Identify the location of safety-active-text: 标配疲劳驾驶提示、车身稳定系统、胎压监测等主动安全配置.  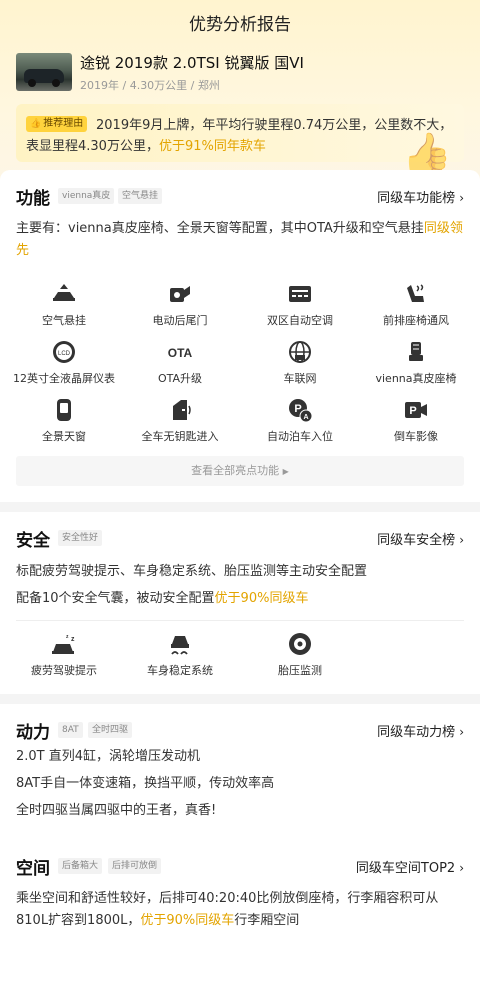
(192, 571).